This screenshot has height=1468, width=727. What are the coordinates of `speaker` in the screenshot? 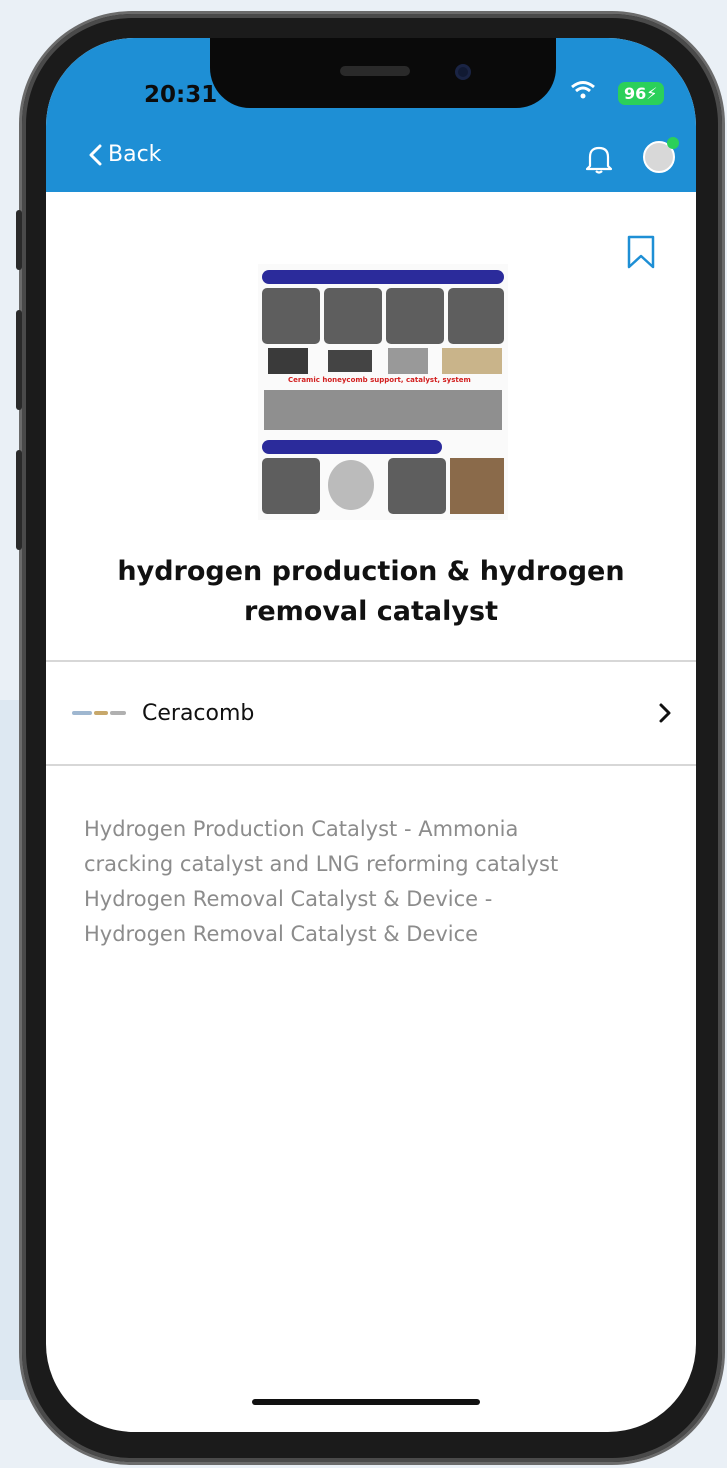 It's located at (375, 71).